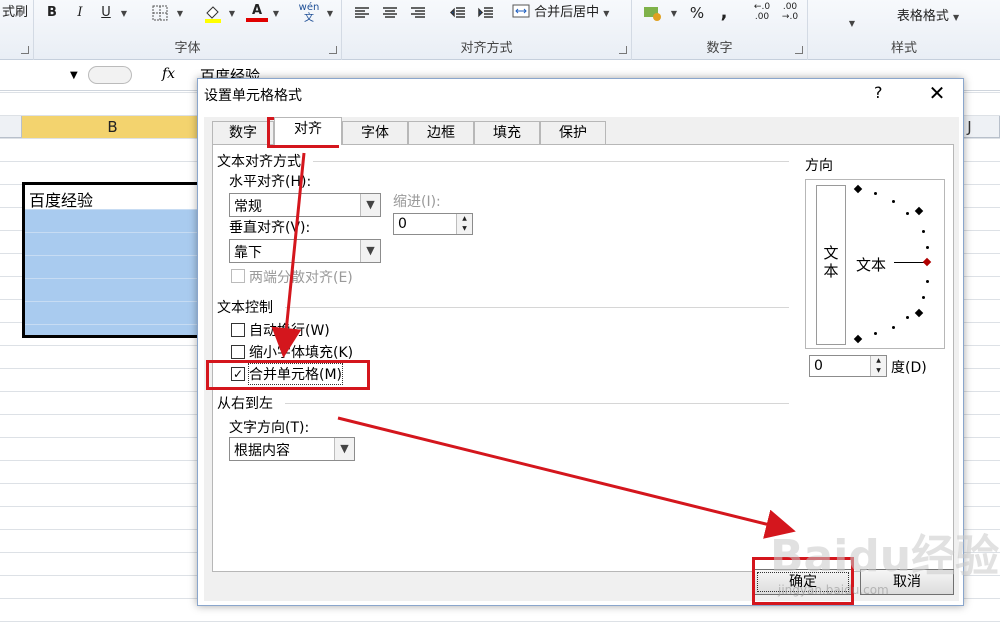 Image resolution: width=1000 pixels, height=626 pixels. What do you see at coordinates (833, 590) in the screenshot?
I see `watermark-url: jingyan.baidu.com` at bounding box center [833, 590].